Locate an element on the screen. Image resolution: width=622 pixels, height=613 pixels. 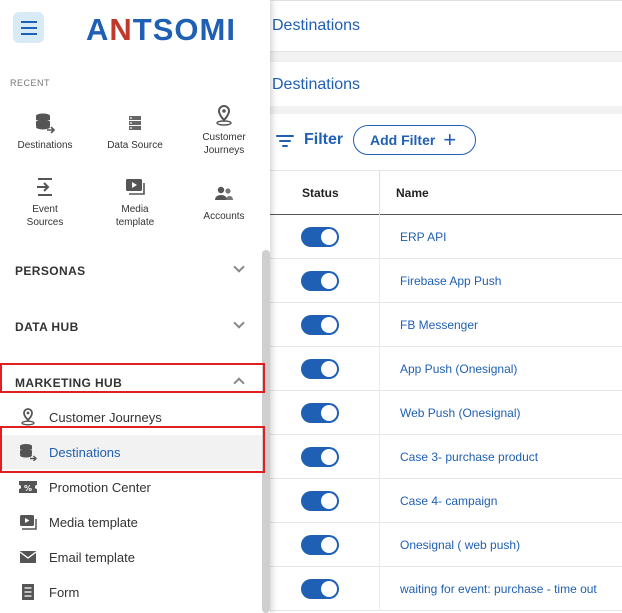
destination-name-link: Firebase App Push is located at coordinates (450, 281).